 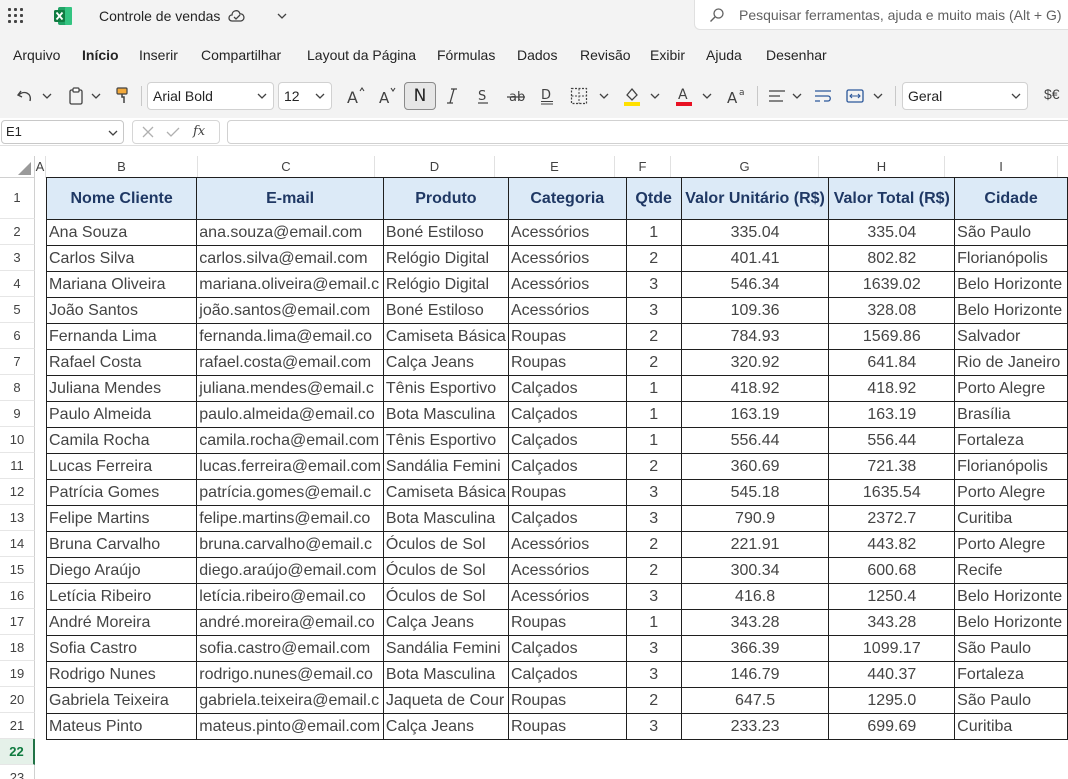 I want to click on borders-dropdown-chevron-icon, so click(x=604, y=96).